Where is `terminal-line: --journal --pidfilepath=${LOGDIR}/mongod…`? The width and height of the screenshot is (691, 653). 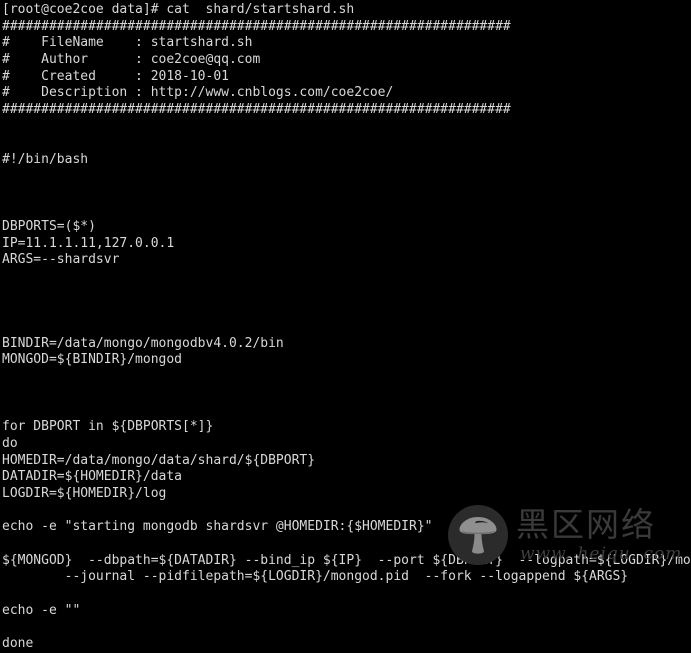
terminal-line: --journal --pidfilepath=${LOGDIR}/mongod… is located at coordinates (315, 577).